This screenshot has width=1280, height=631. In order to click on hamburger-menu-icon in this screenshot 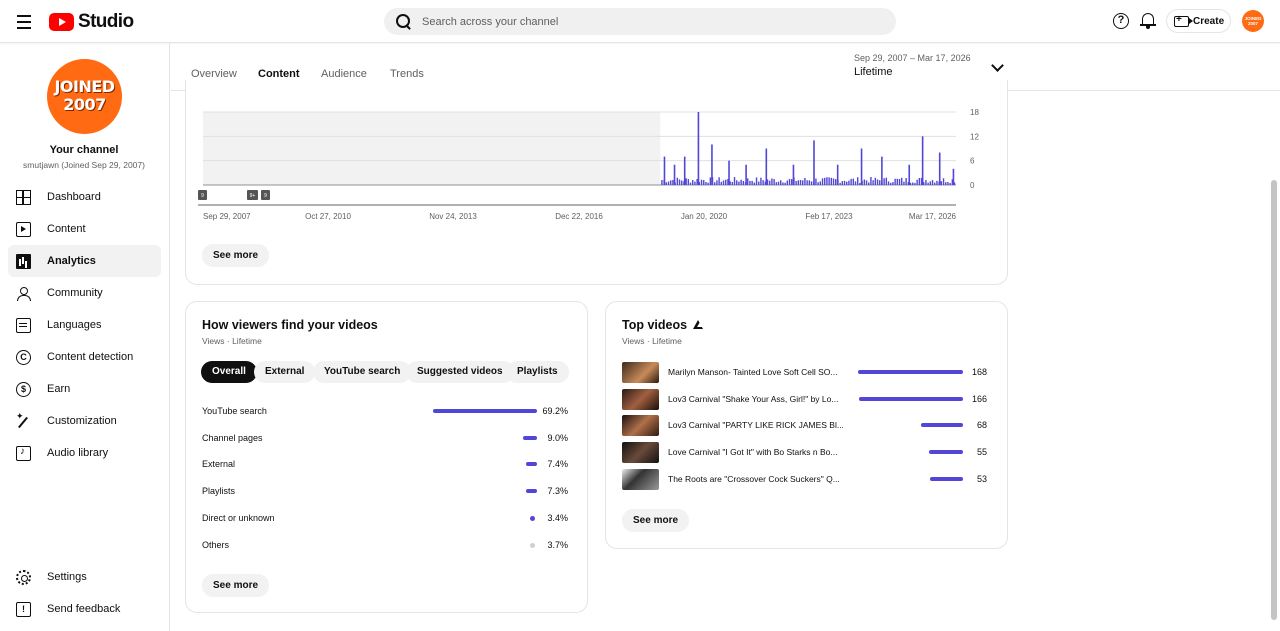, I will do `click(24, 21)`.